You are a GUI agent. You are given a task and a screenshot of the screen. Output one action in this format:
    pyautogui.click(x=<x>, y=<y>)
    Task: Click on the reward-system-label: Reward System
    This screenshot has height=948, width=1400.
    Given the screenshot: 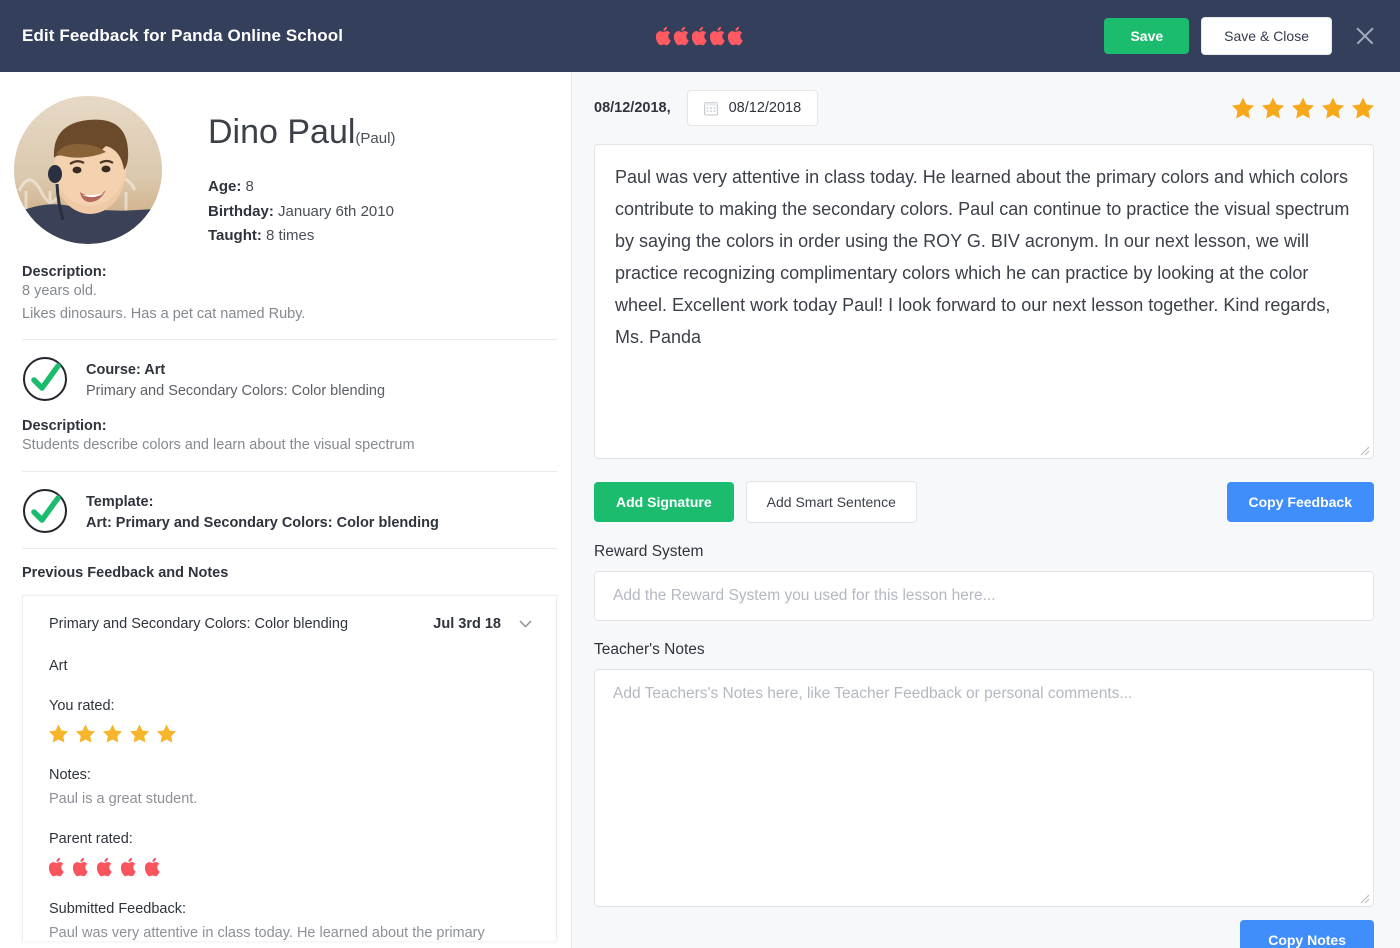 What is the action you would take?
    pyautogui.click(x=649, y=551)
    